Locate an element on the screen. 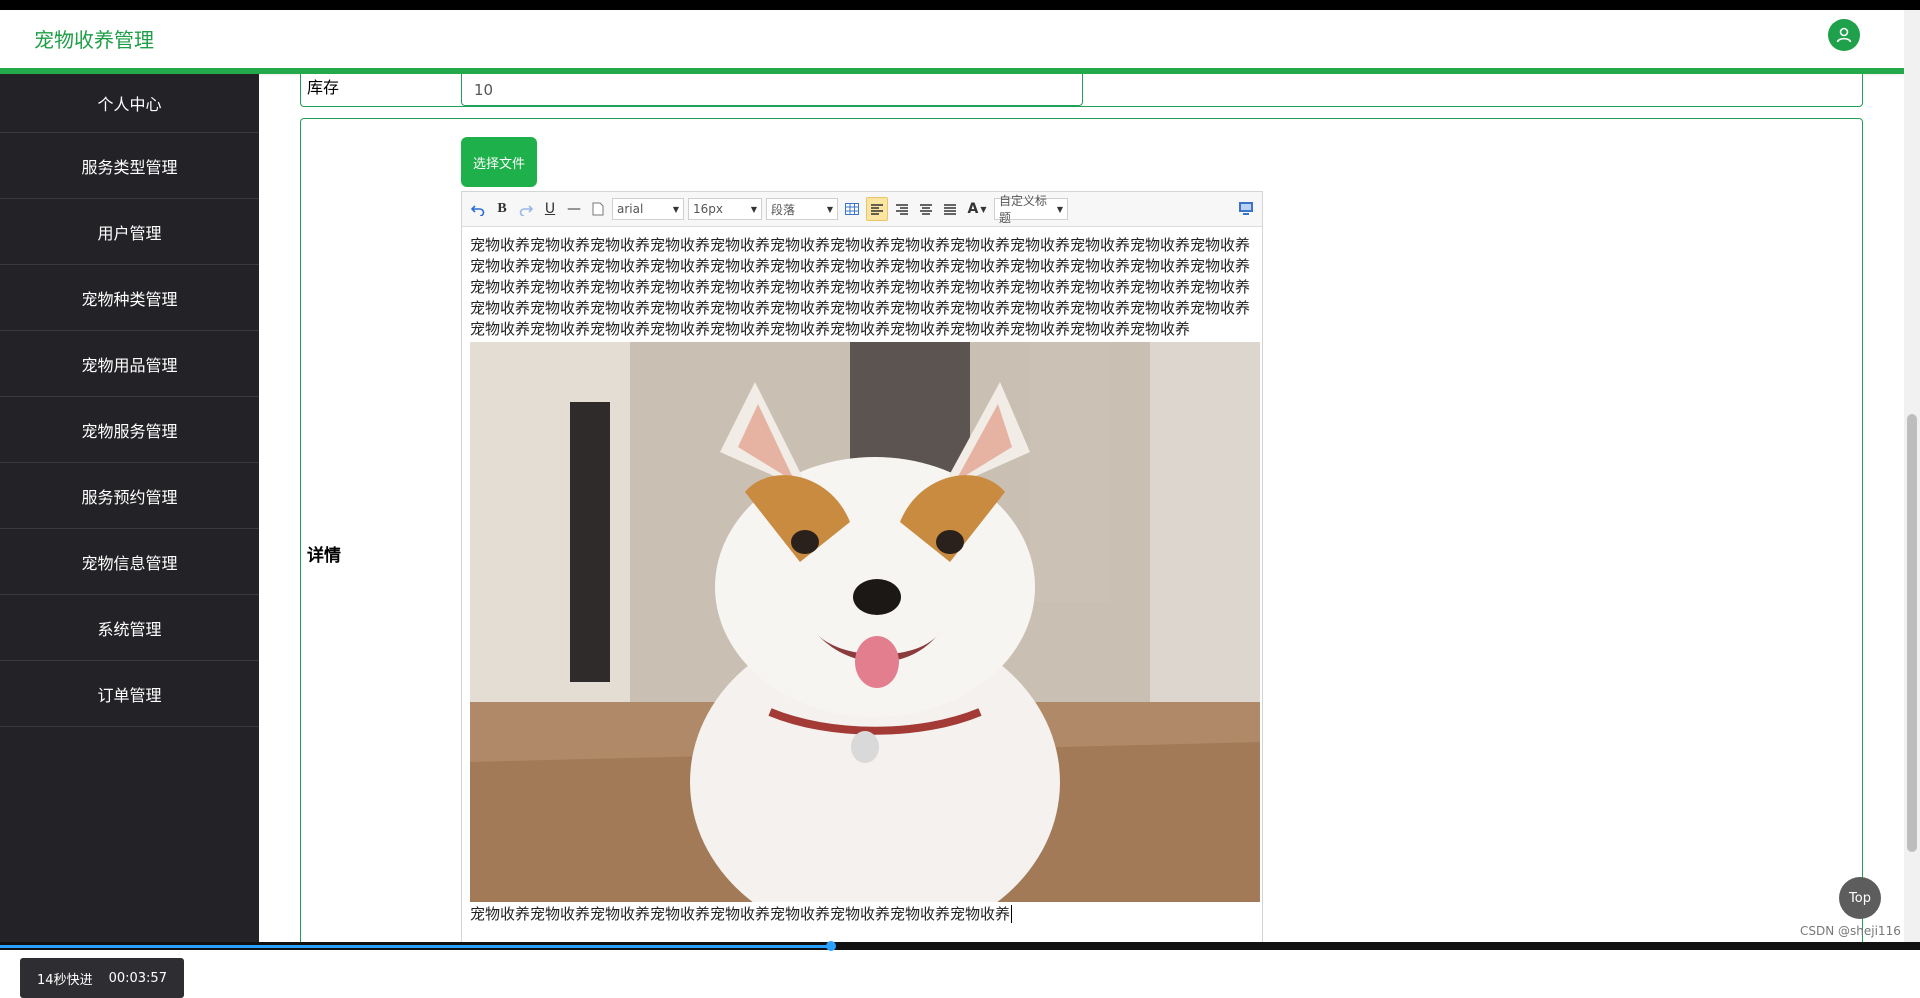  sidebar-item-label: 宠物服务管理 is located at coordinates (129, 431).